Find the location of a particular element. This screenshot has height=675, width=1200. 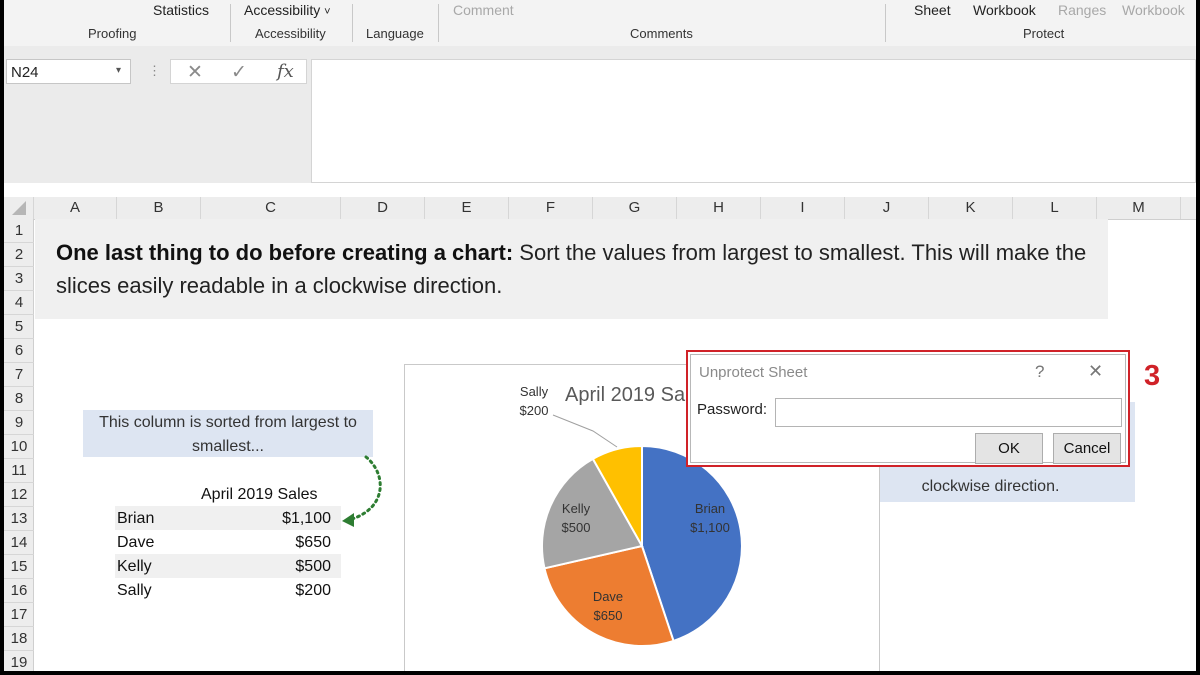

chevron-down-icon: ▾ is located at coordinates (118, 70).